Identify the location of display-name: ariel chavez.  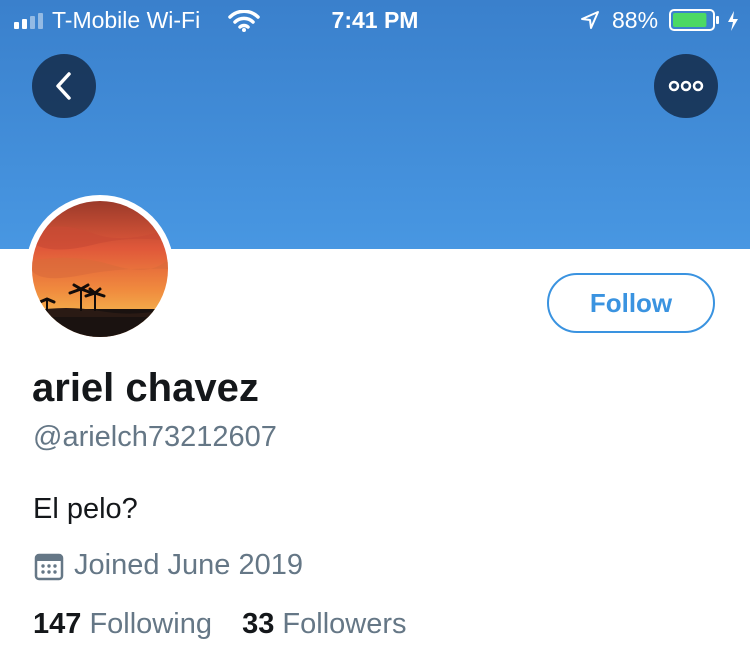
(145, 388).